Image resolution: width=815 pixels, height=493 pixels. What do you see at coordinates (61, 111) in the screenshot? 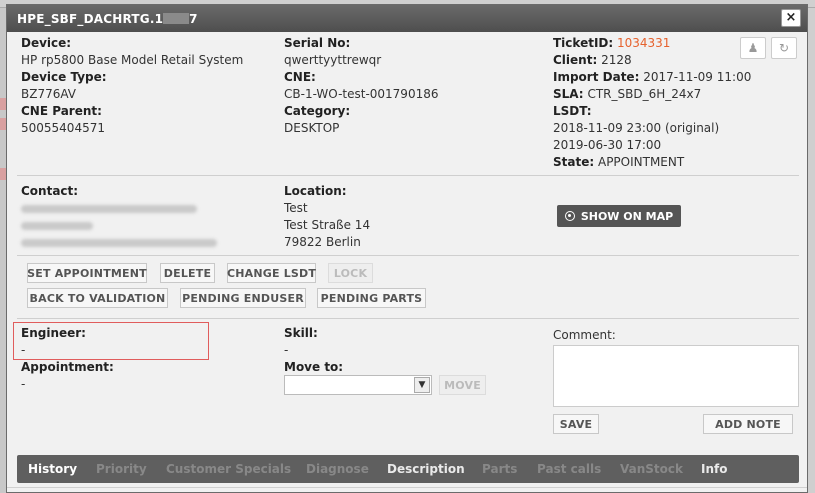
I see `cne-parent-label: CNE Parent:` at bounding box center [61, 111].